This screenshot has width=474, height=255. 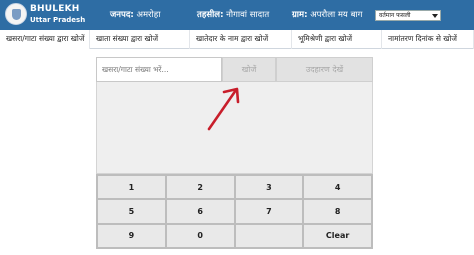 I want to click on key-blank, so click(x=269, y=235).